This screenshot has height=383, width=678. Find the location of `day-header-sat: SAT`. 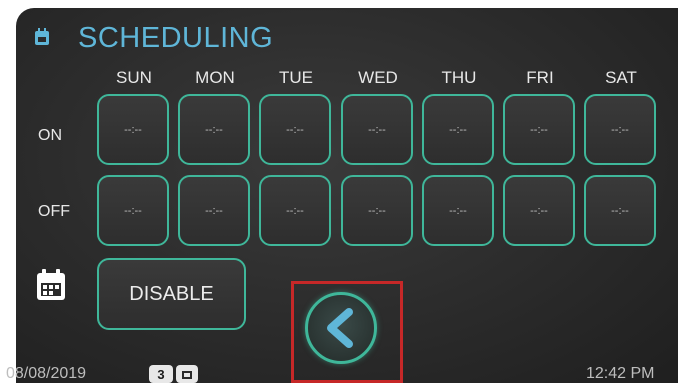

day-header-sat: SAT is located at coordinates (621, 77).